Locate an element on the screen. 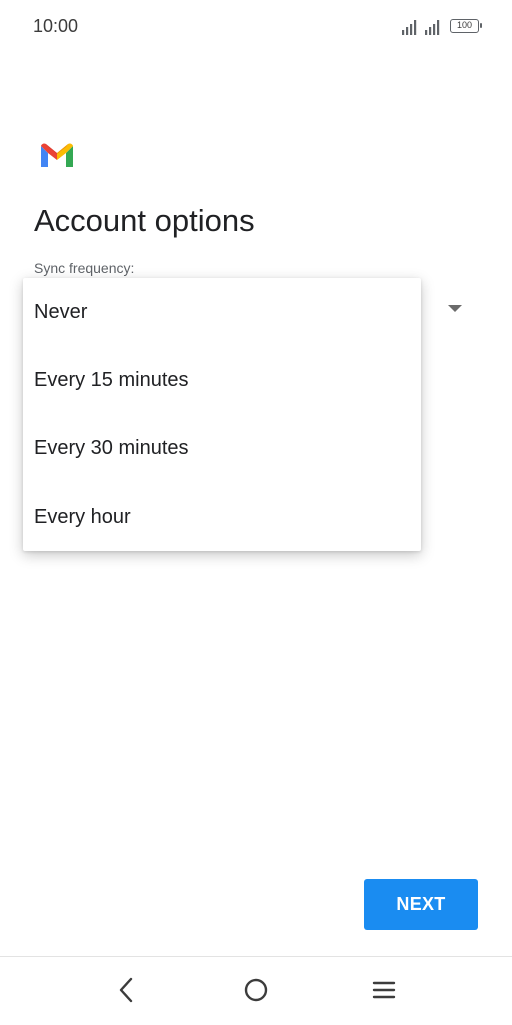 Image resolution: width=512 pixels, height=1025 pixels. battery-level: 100 is located at coordinates (464, 25).